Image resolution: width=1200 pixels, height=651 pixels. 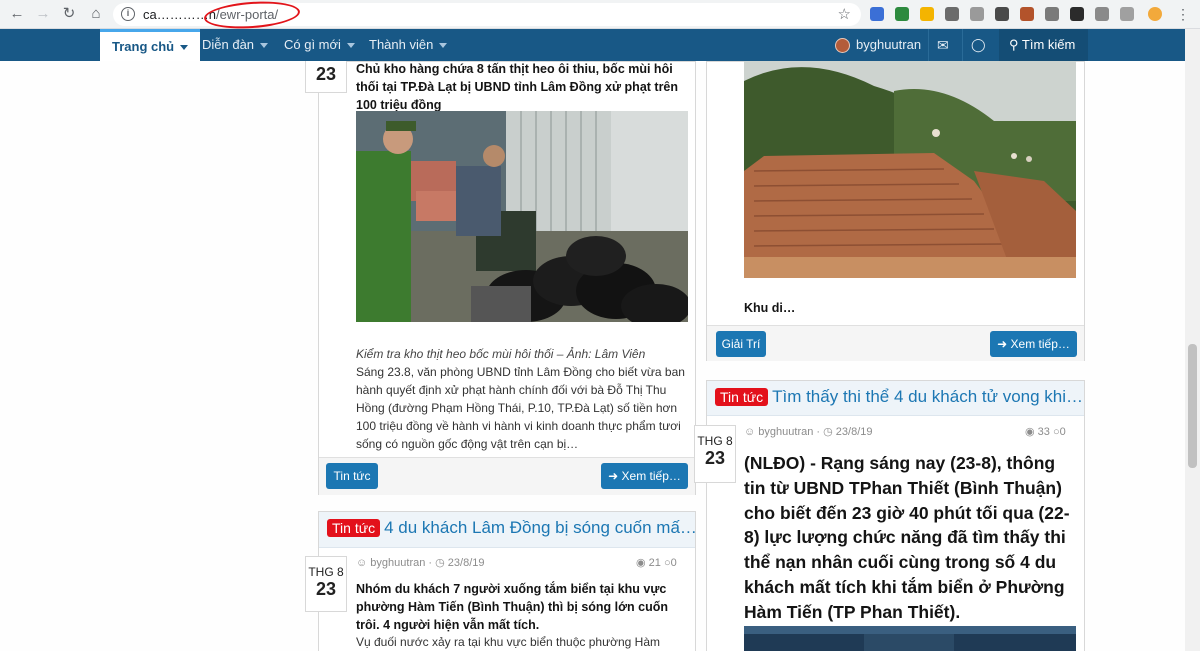 What do you see at coordinates (1002, 344) in the screenshot?
I see `read-more-icon: ➜` at bounding box center [1002, 344].